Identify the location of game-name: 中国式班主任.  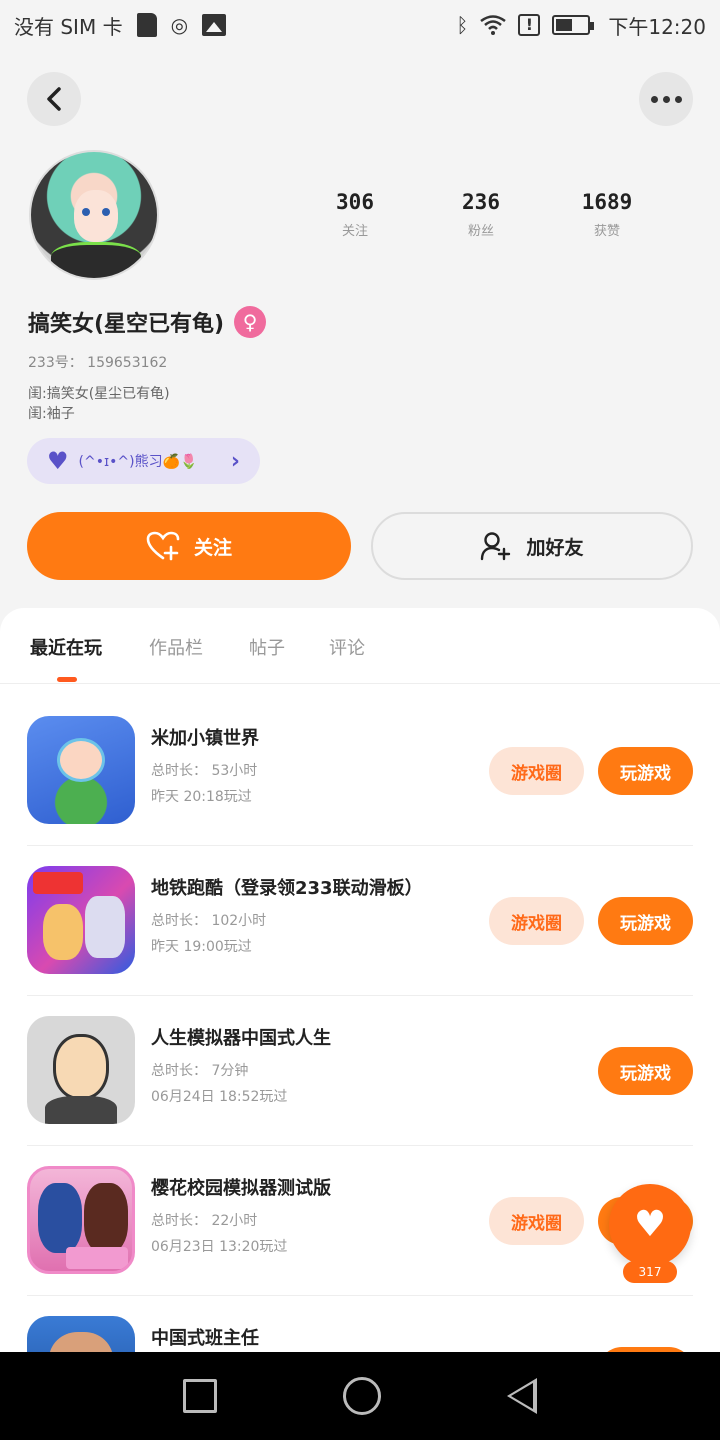
(205, 1338).